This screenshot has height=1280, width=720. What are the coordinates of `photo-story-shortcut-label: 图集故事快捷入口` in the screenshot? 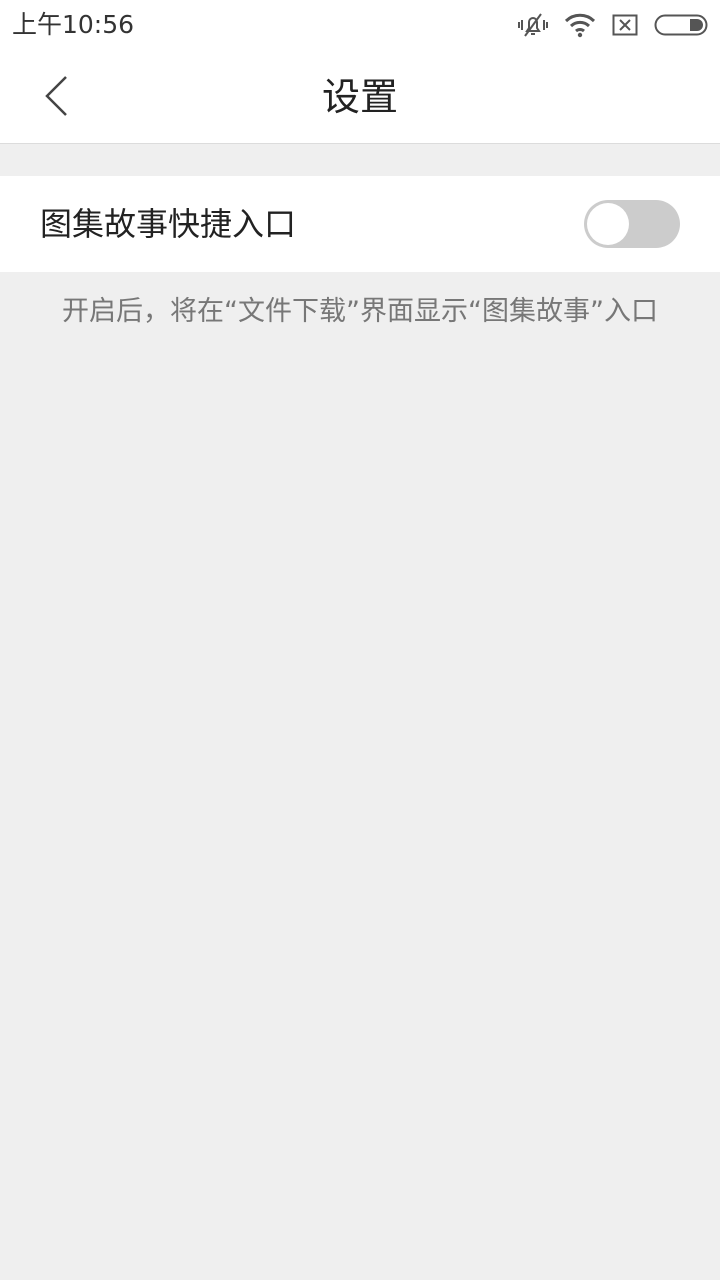 It's located at (168, 224).